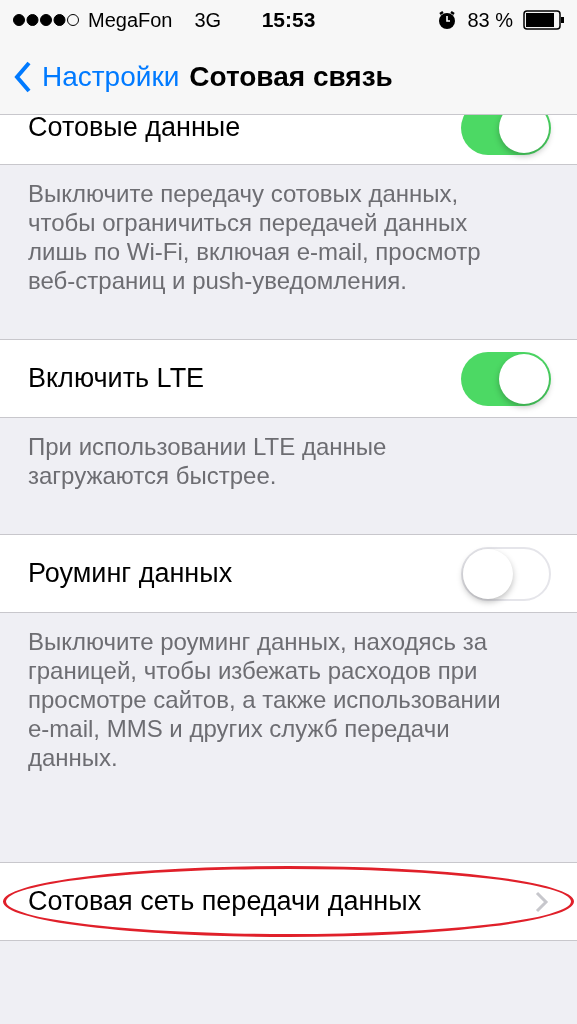 The image size is (577, 1024). What do you see at coordinates (288, 573) in the screenshot?
I see `settings-row: Роуминг данных` at bounding box center [288, 573].